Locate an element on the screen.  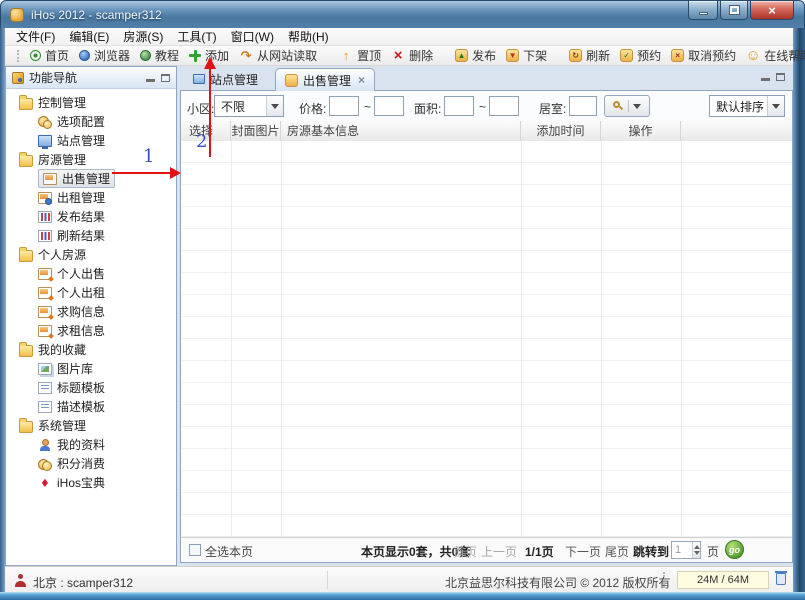
refresh-button: ↻ 刷新 is located at coordinates (589, 55).